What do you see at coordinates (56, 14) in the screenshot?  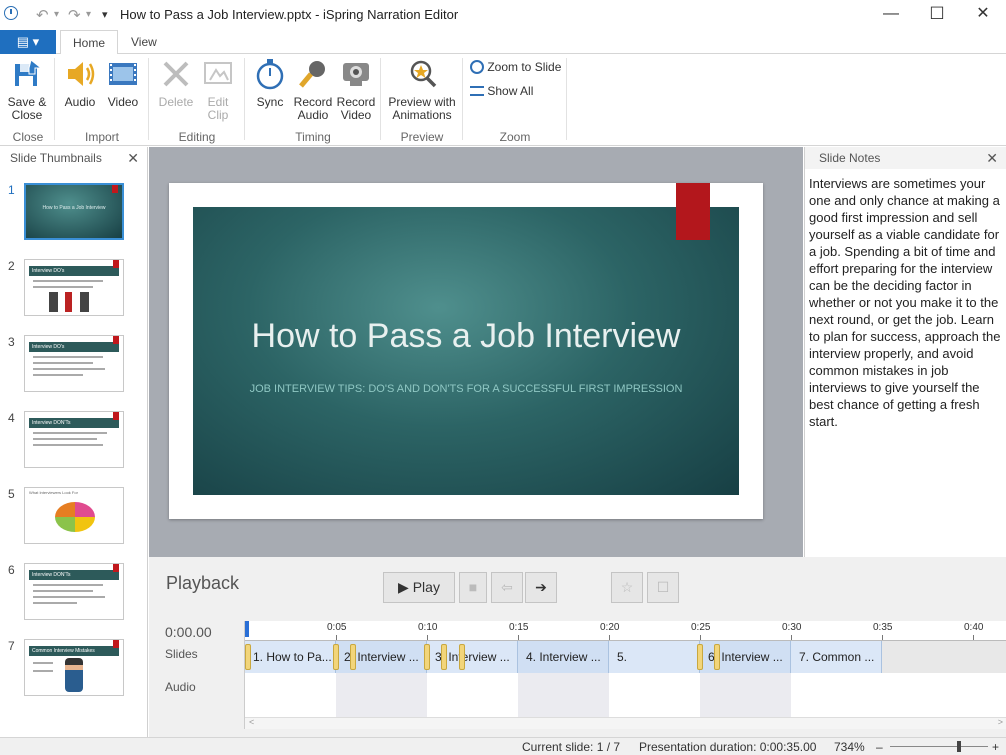 I see `undo-dropdown-icon: ▾` at bounding box center [56, 14].